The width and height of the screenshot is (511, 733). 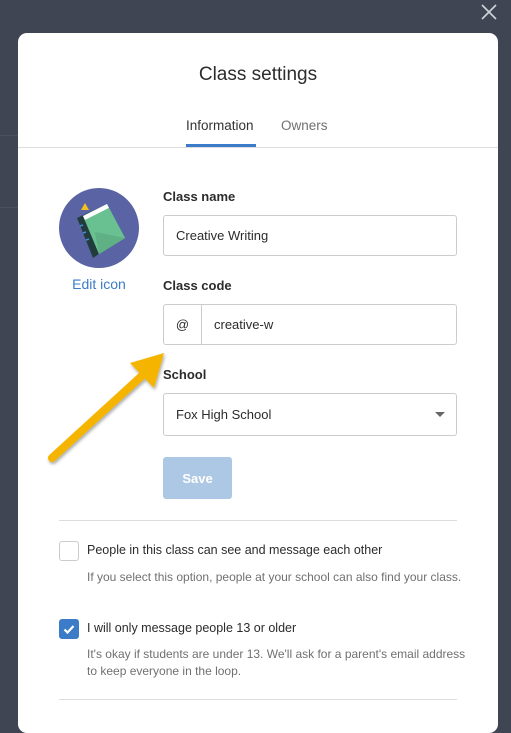 I want to click on at-prefix: @, so click(x=183, y=324).